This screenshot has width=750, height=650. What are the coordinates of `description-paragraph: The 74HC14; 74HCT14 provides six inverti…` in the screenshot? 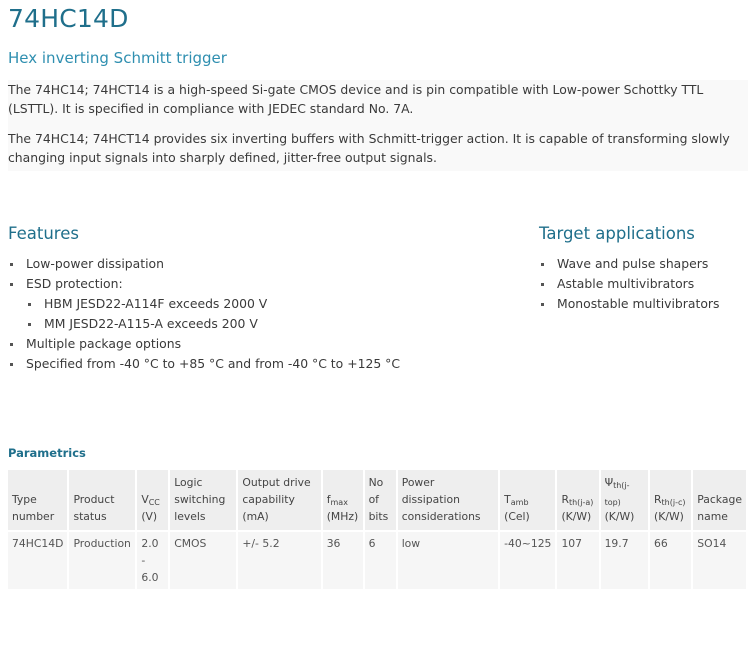 It's located at (369, 148).